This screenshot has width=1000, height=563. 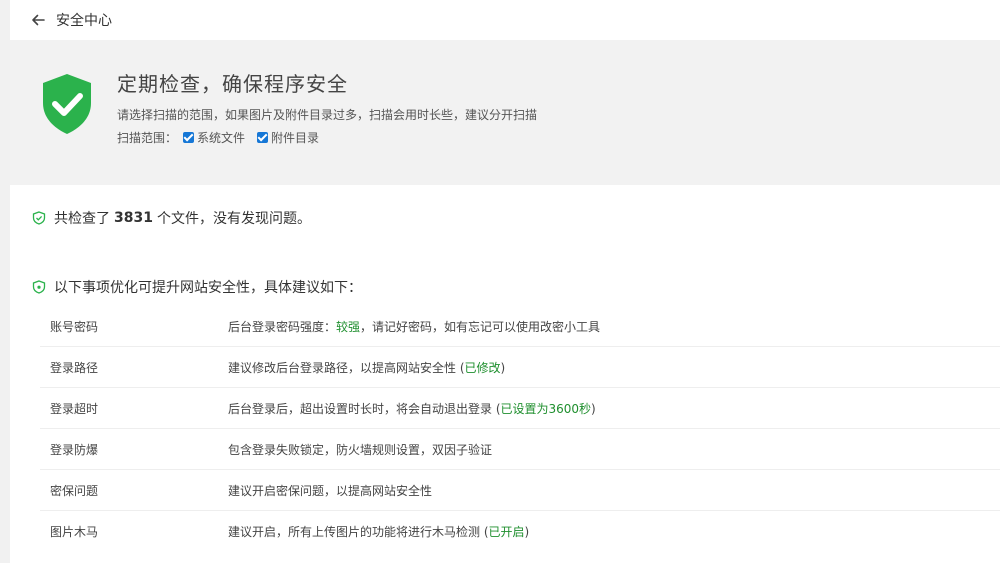 What do you see at coordinates (505, 20) in the screenshot?
I see `top-bar: 安全中心` at bounding box center [505, 20].